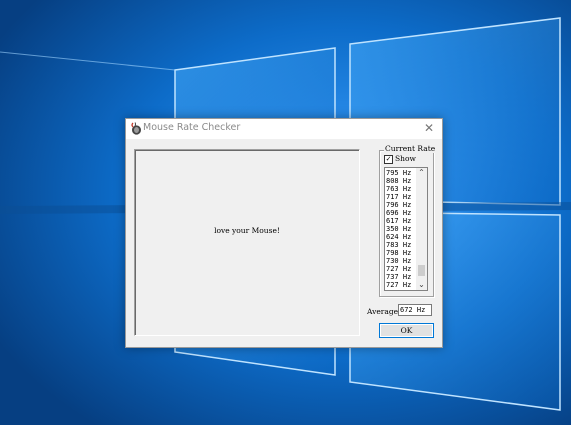 This screenshot has width=571, height=425. I want to click on scroll-up-icon: ⌃, so click(421, 173).